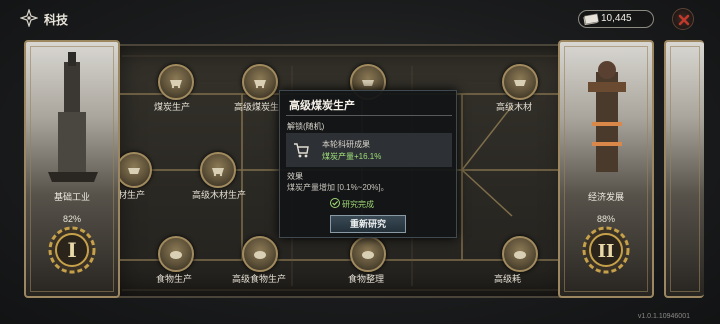 The width and height of the screenshot is (720, 324). I want to click on research-node-food, so click(176, 254).